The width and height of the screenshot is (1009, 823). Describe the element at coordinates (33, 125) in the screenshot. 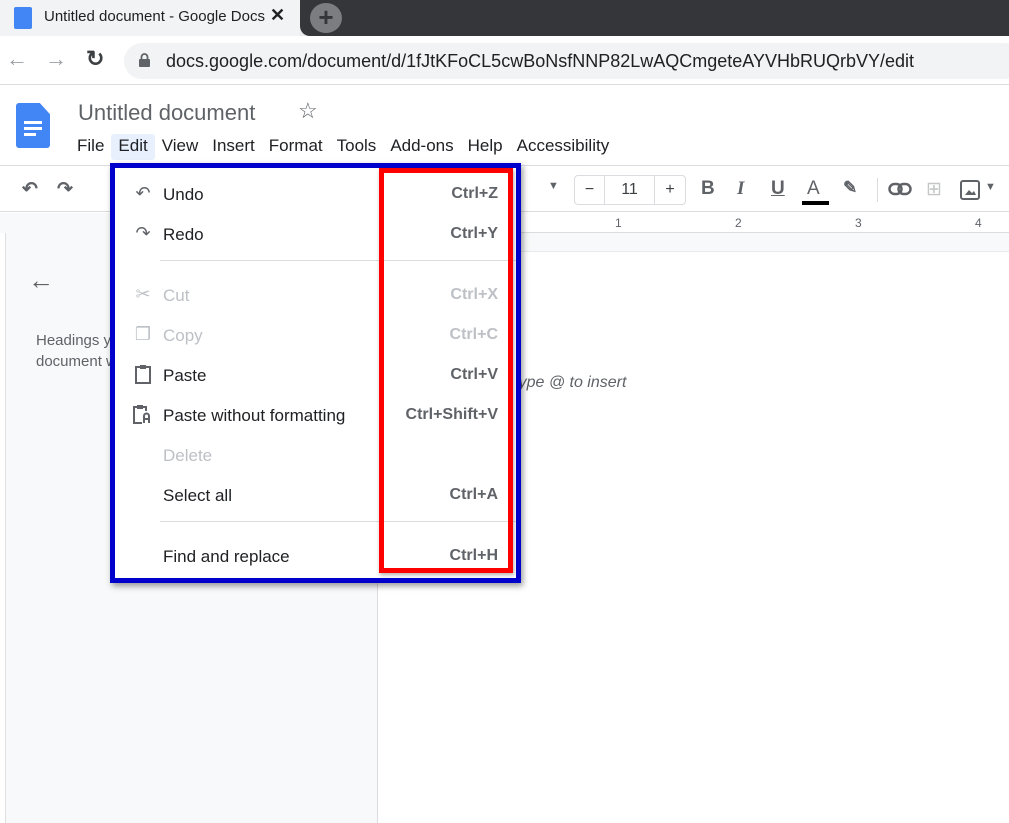

I see `google-docs-logo-icon` at that location.